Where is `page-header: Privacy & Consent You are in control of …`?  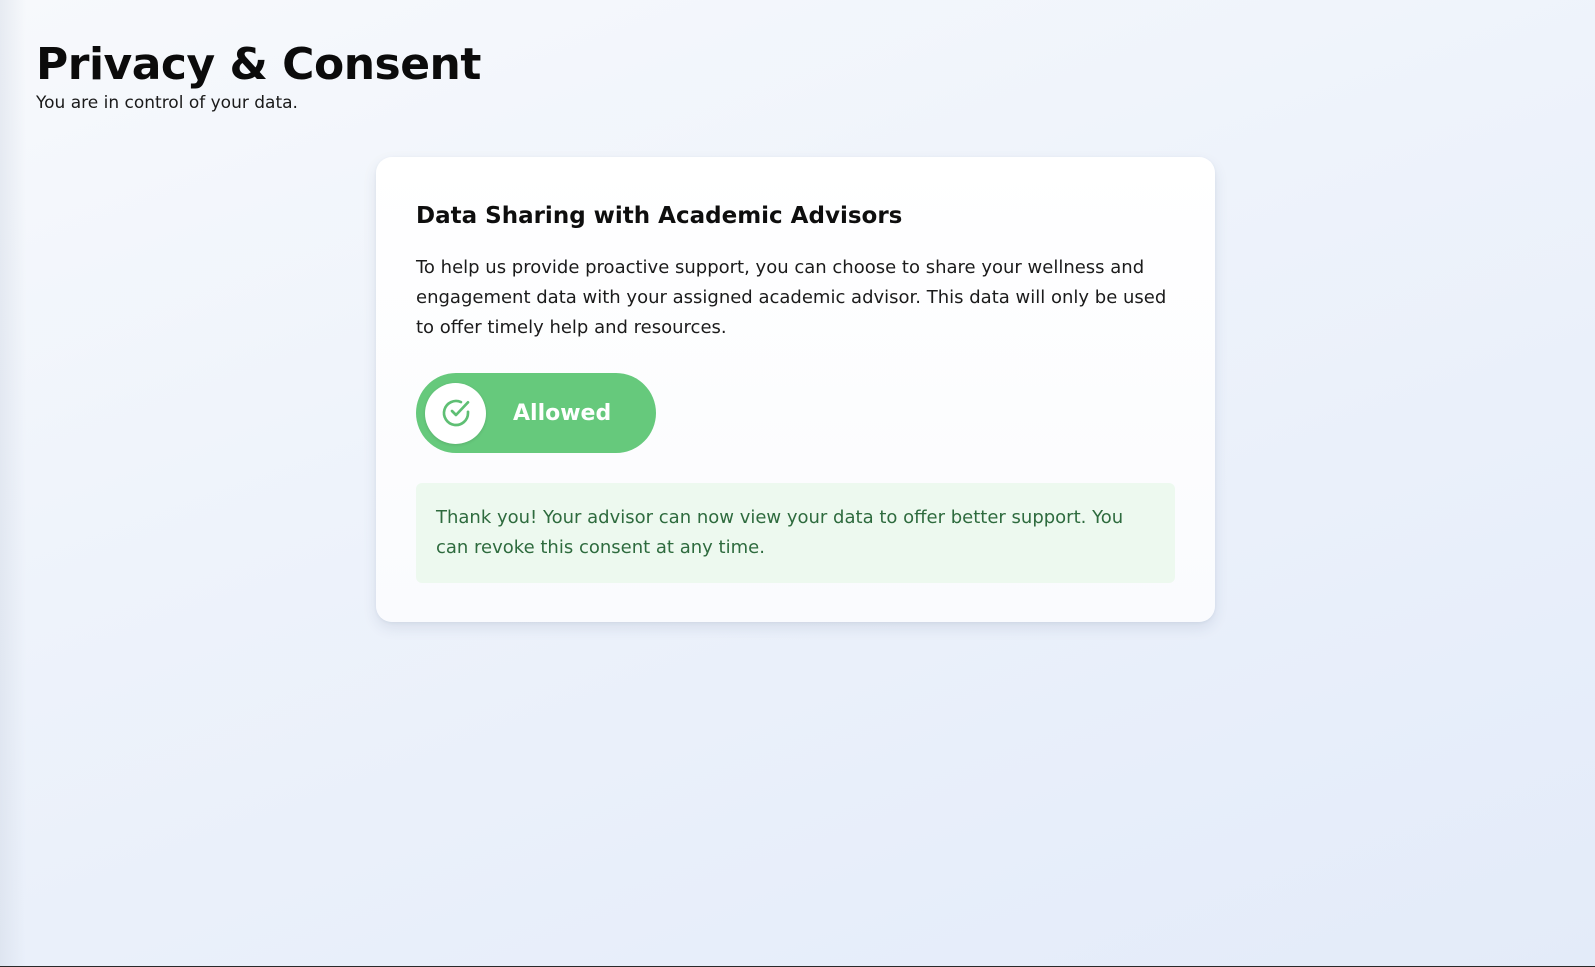 page-header: Privacy & Consent You are in control of … is located at coordinates (258, 76).